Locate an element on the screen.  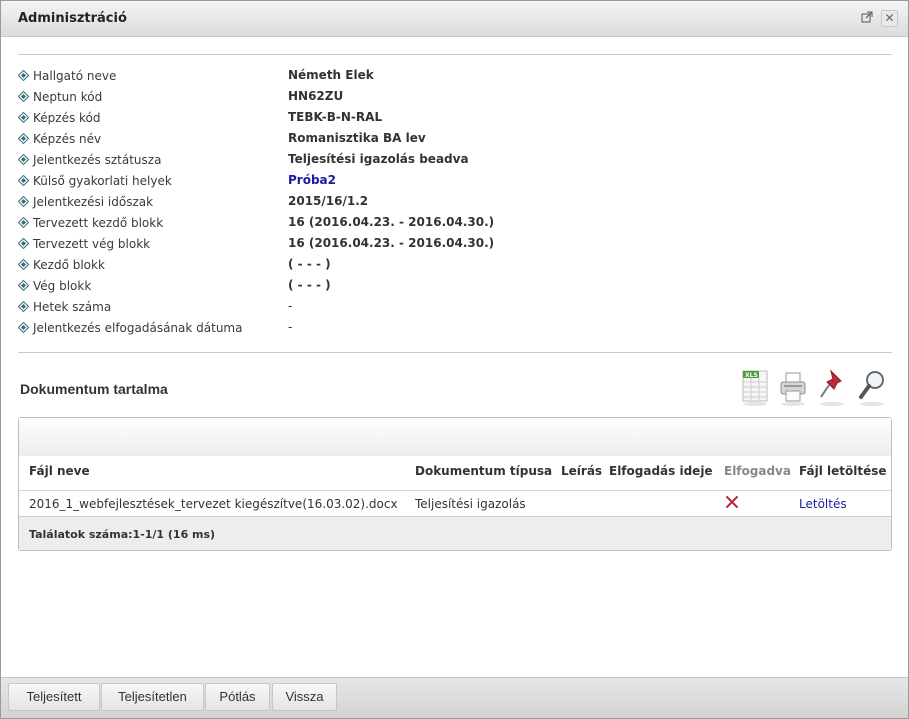
back-button: Vissza is located at coordinates (304, 697).